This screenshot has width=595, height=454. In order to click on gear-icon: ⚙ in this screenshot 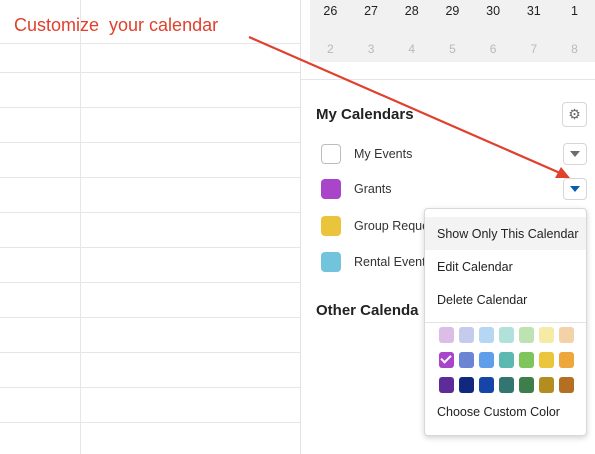, I will do `click(574, 114)`.